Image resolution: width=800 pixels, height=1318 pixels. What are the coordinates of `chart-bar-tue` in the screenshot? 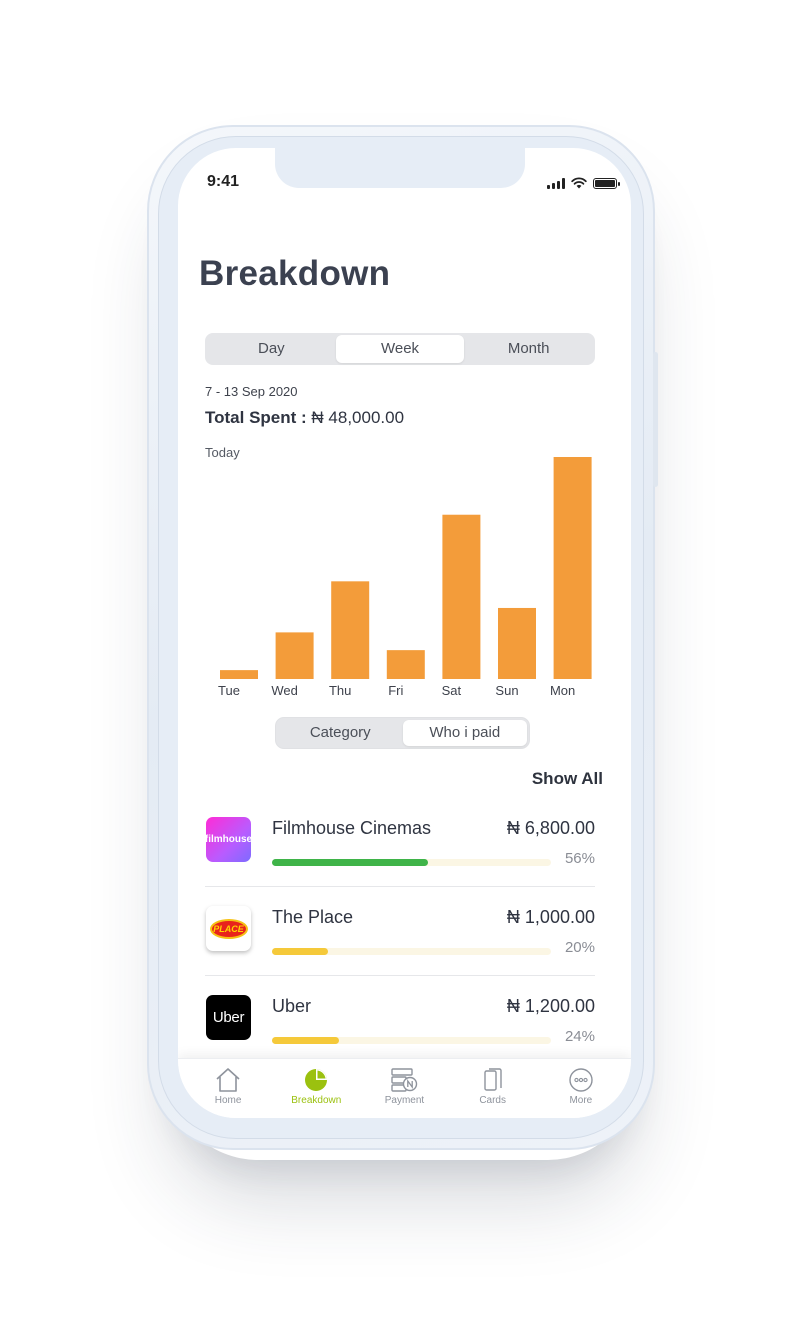 It's located at (239, 674).